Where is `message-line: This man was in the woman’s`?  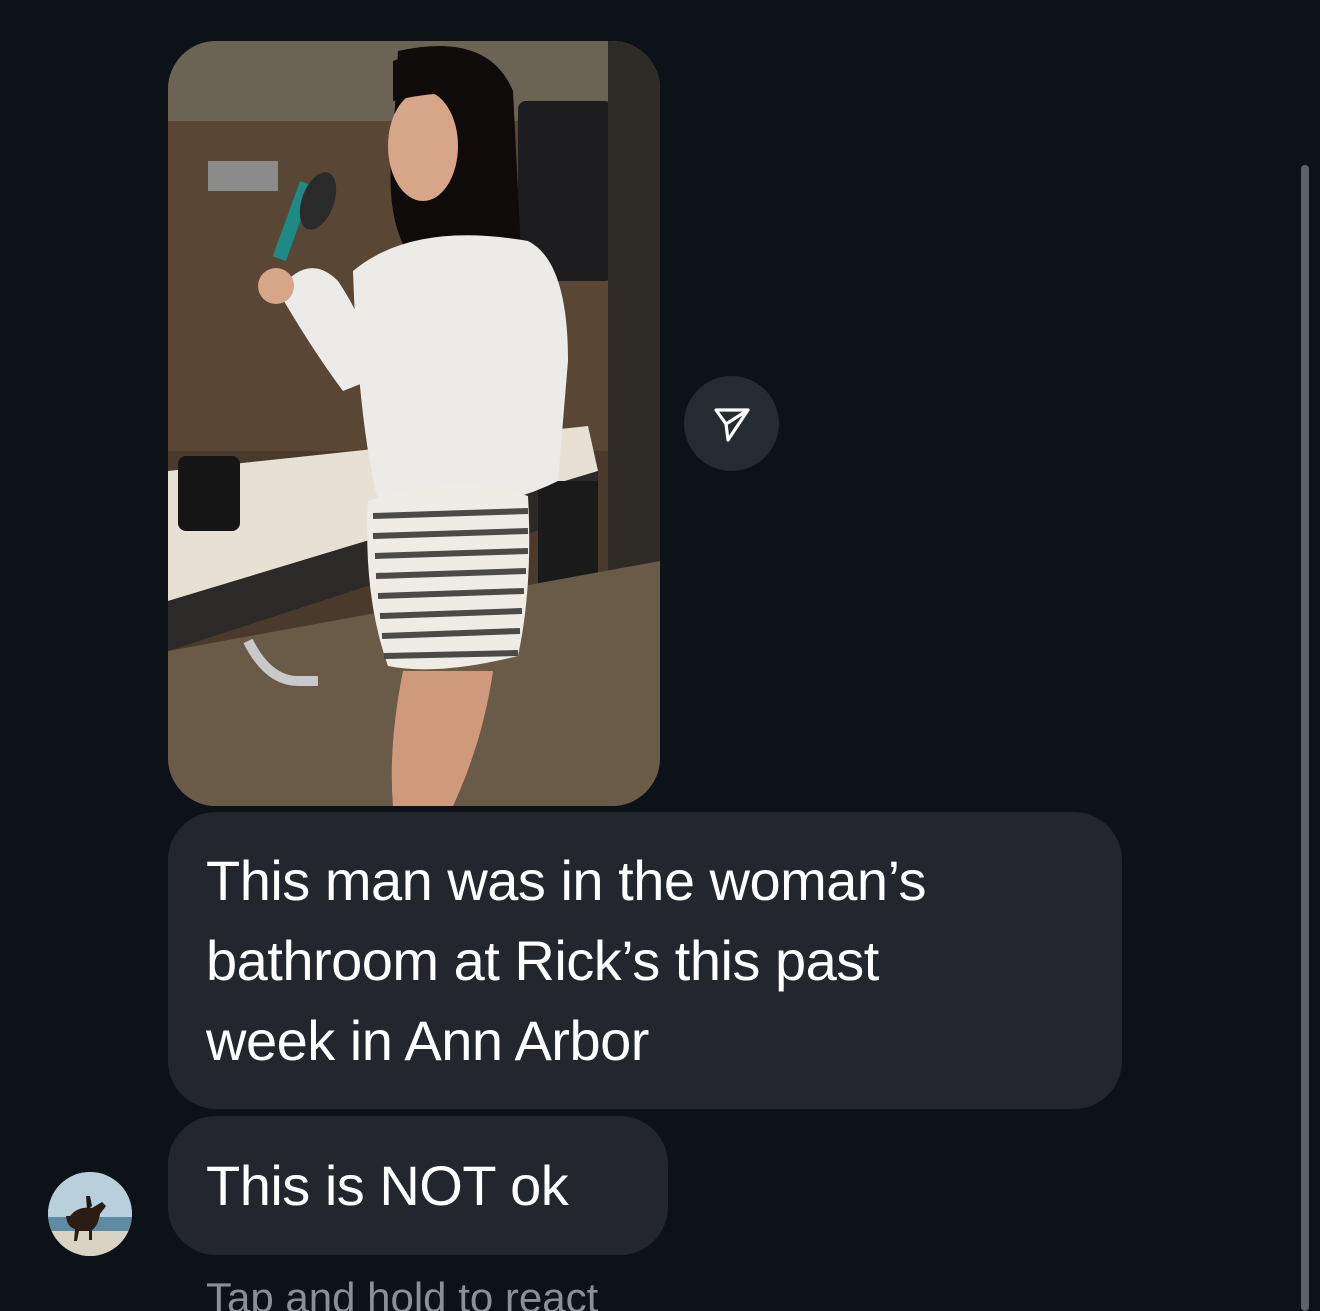
message-line: This man was in the woman’s is located at coordinates (566, 880).